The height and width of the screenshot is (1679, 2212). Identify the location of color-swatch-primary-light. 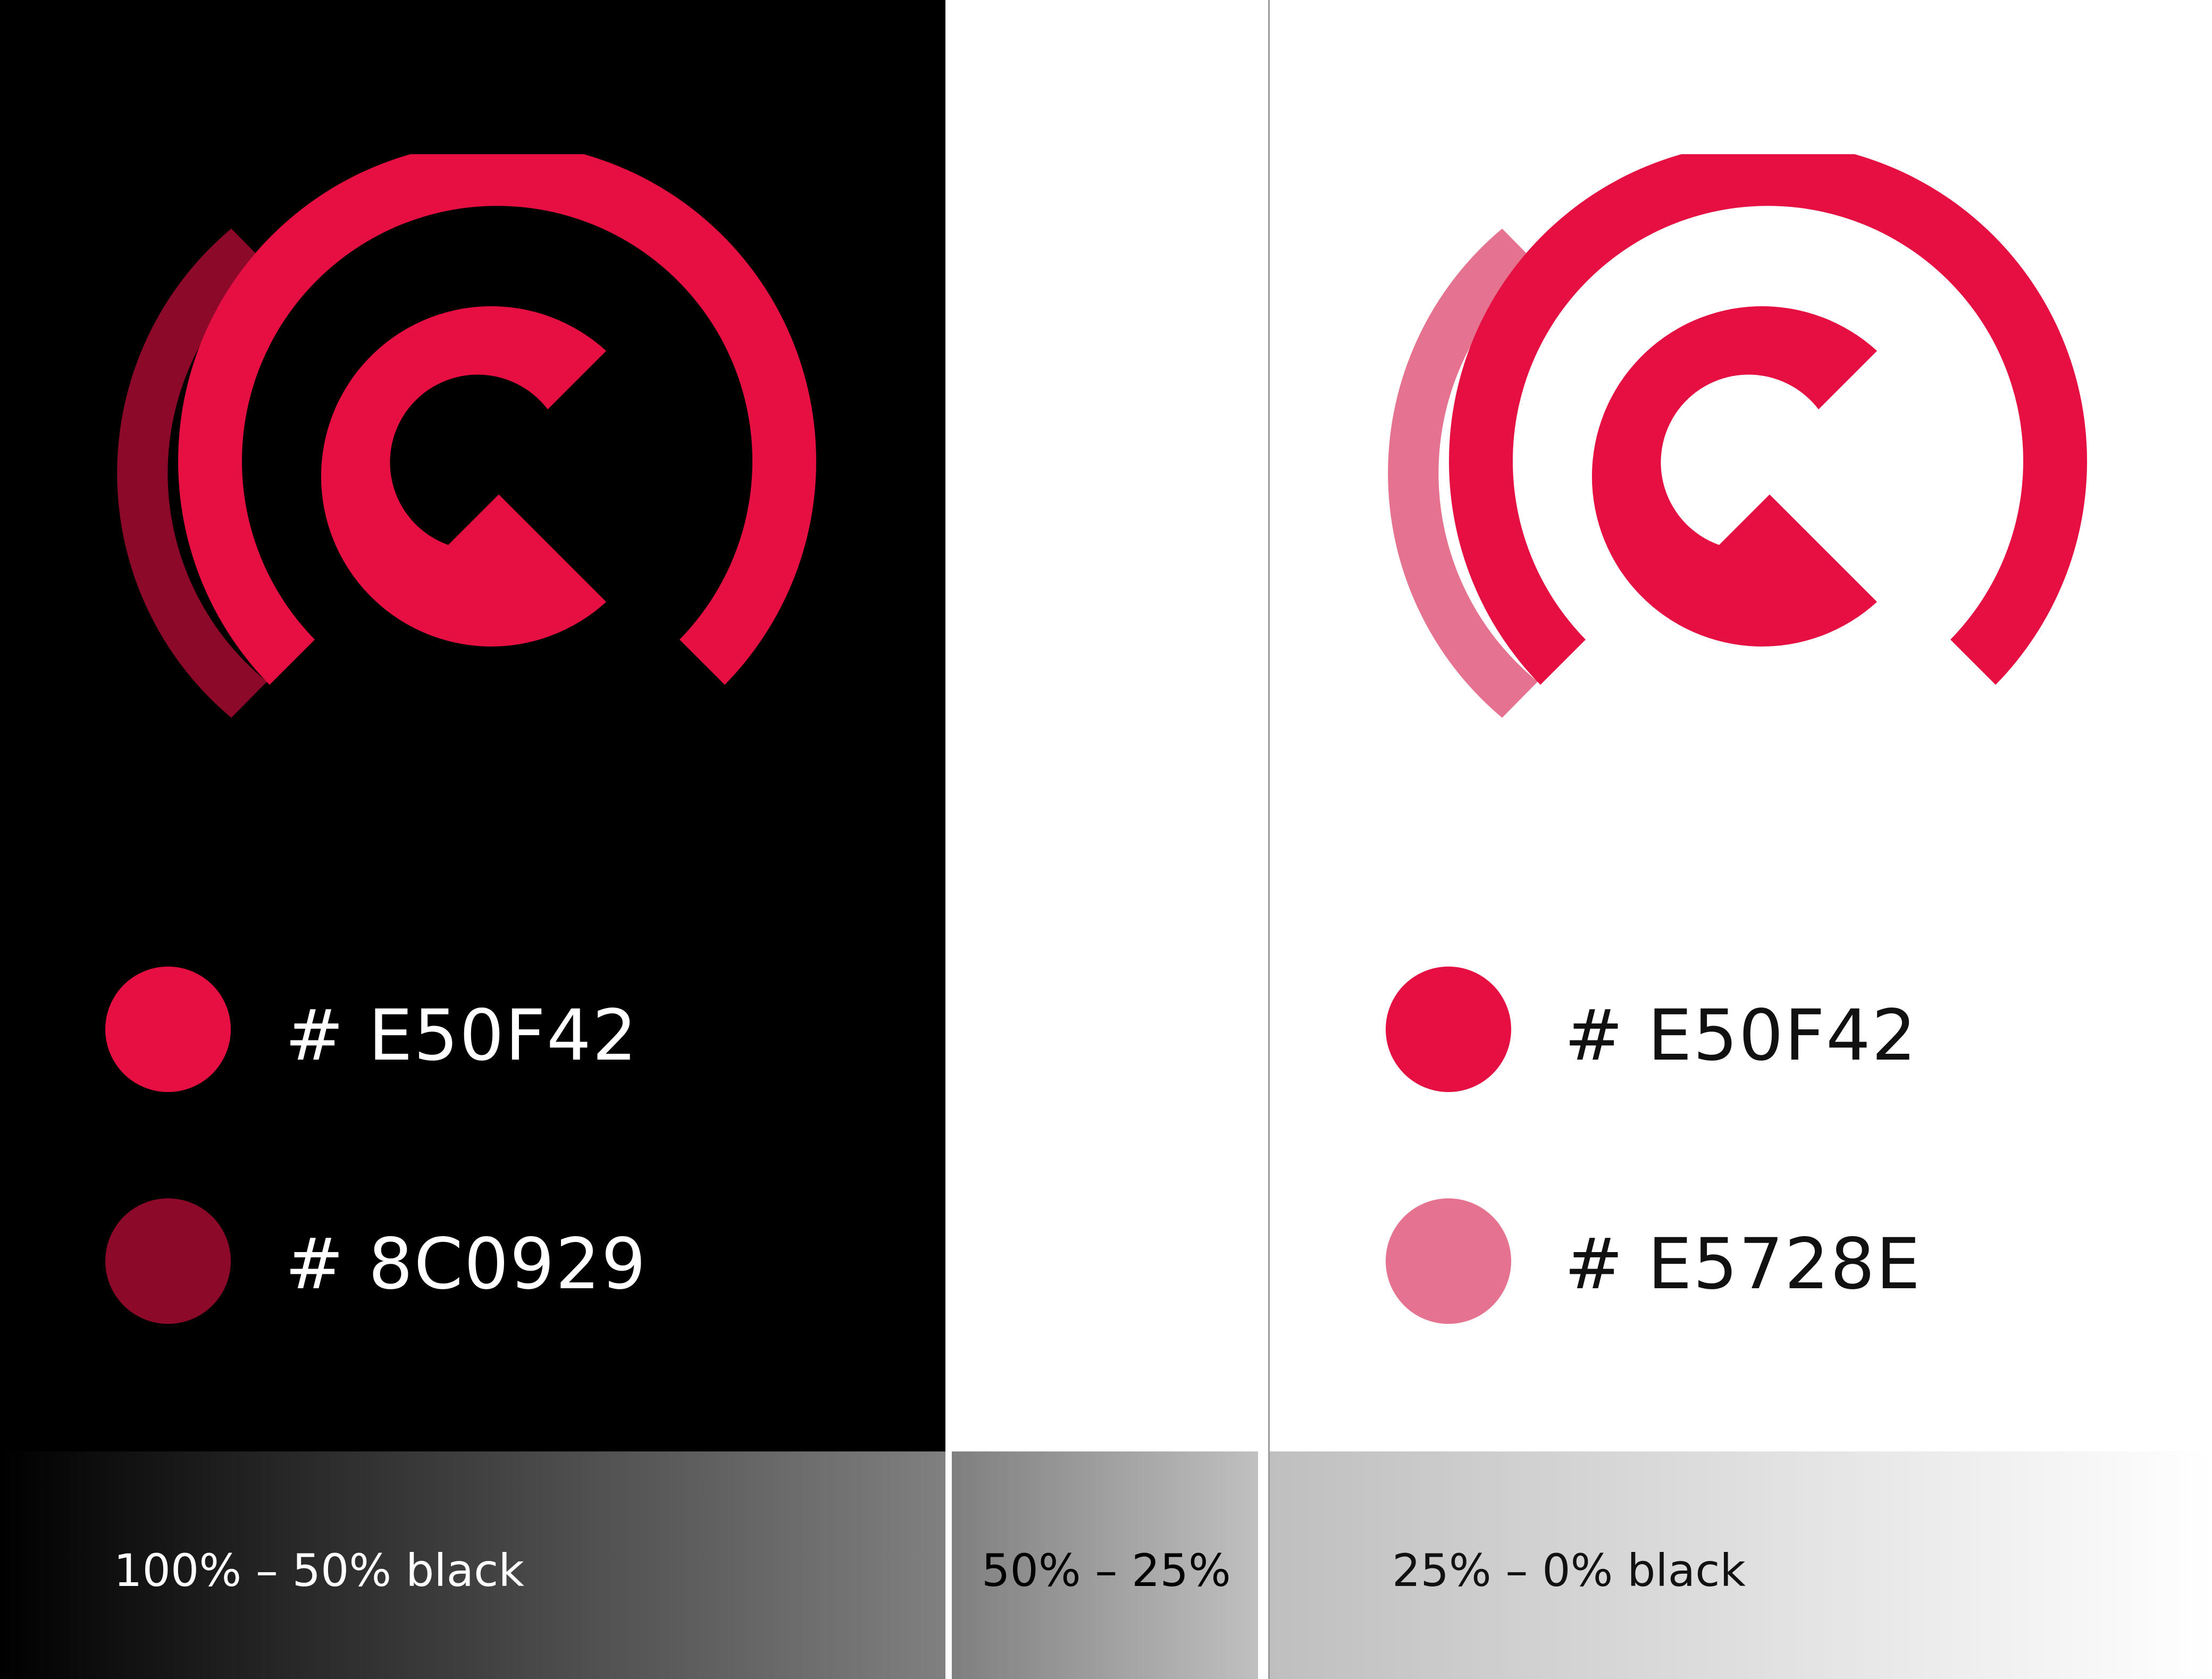
(1448, 1029).